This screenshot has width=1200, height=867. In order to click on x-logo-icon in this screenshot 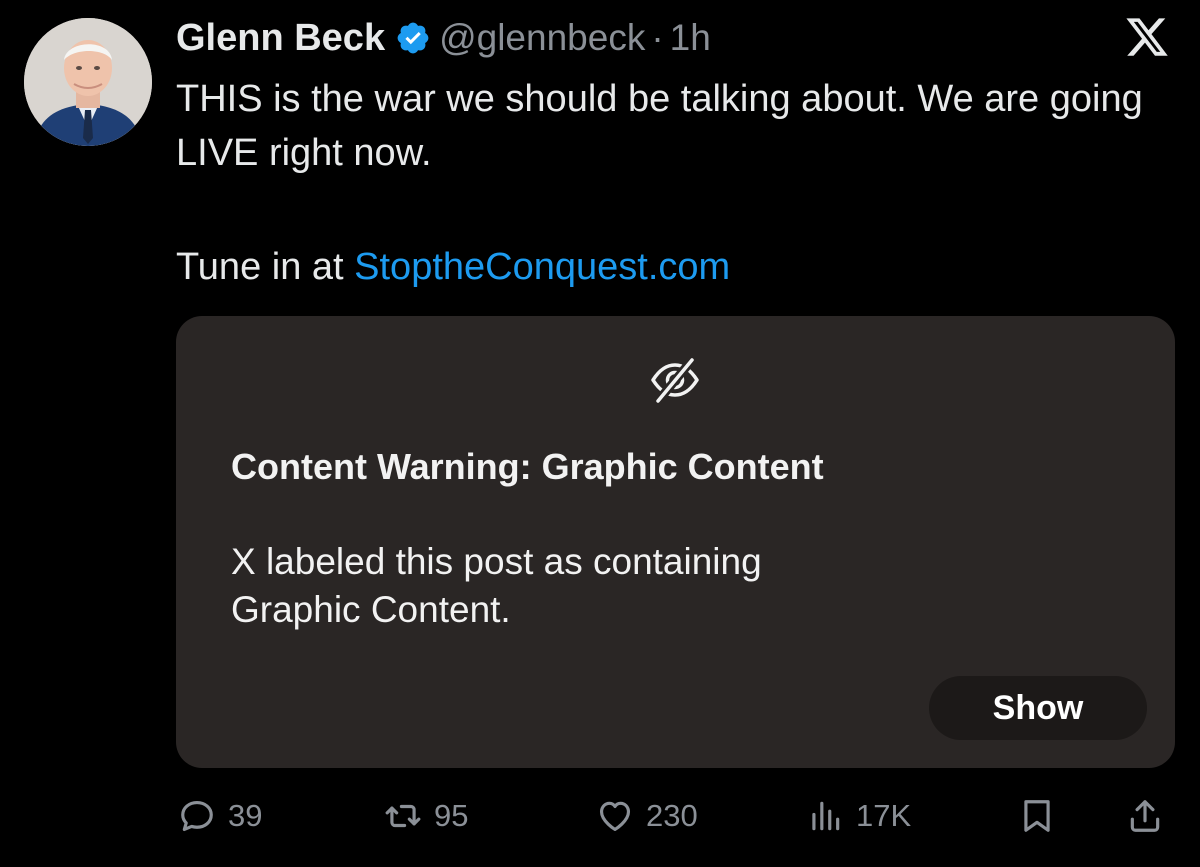, I will do `click(1147, 37)`.